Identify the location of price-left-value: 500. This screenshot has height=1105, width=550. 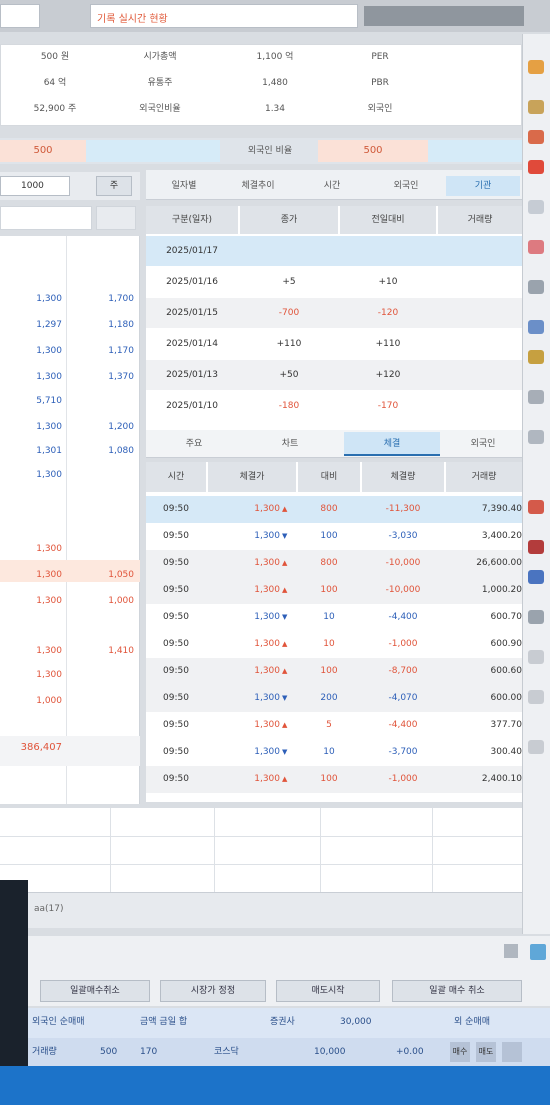
(43, 151).